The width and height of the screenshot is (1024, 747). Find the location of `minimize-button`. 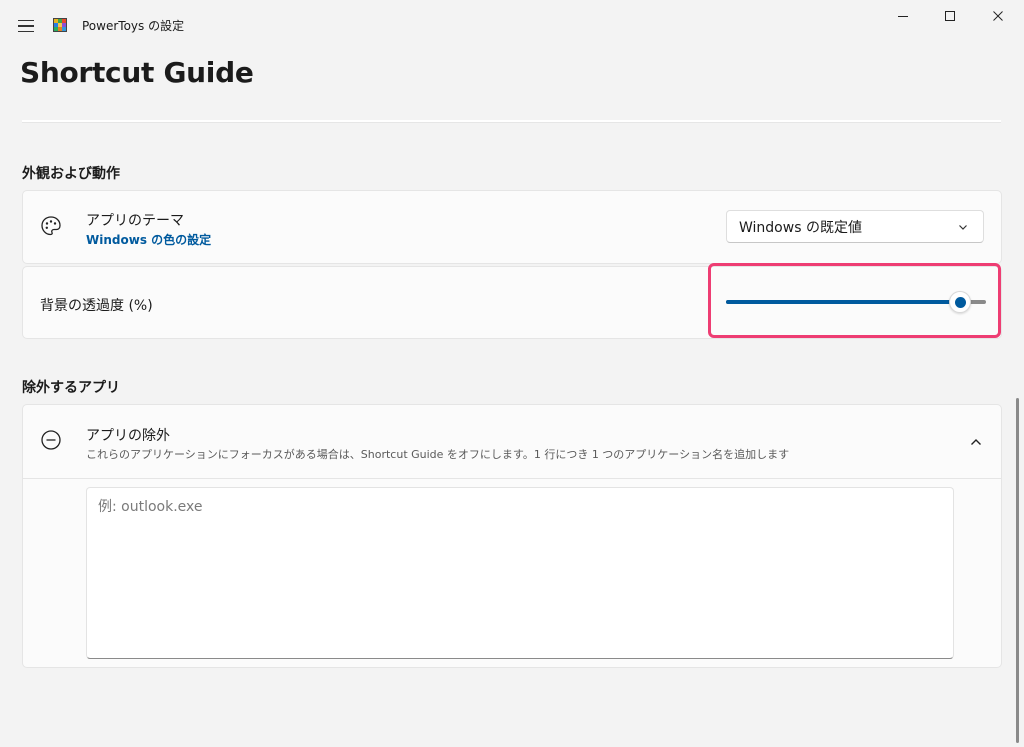

minimize-button is located at coordinates (903, 16).